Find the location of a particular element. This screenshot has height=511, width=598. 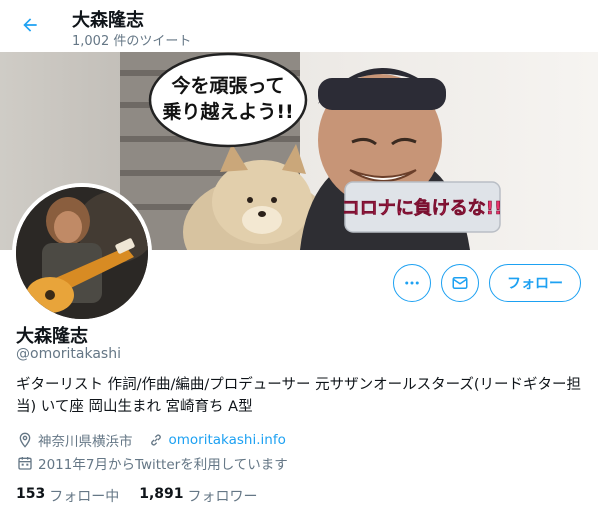

profile-stats: 153 フォロー中 1,891 フォロワー is located at coordinates (147, 496).